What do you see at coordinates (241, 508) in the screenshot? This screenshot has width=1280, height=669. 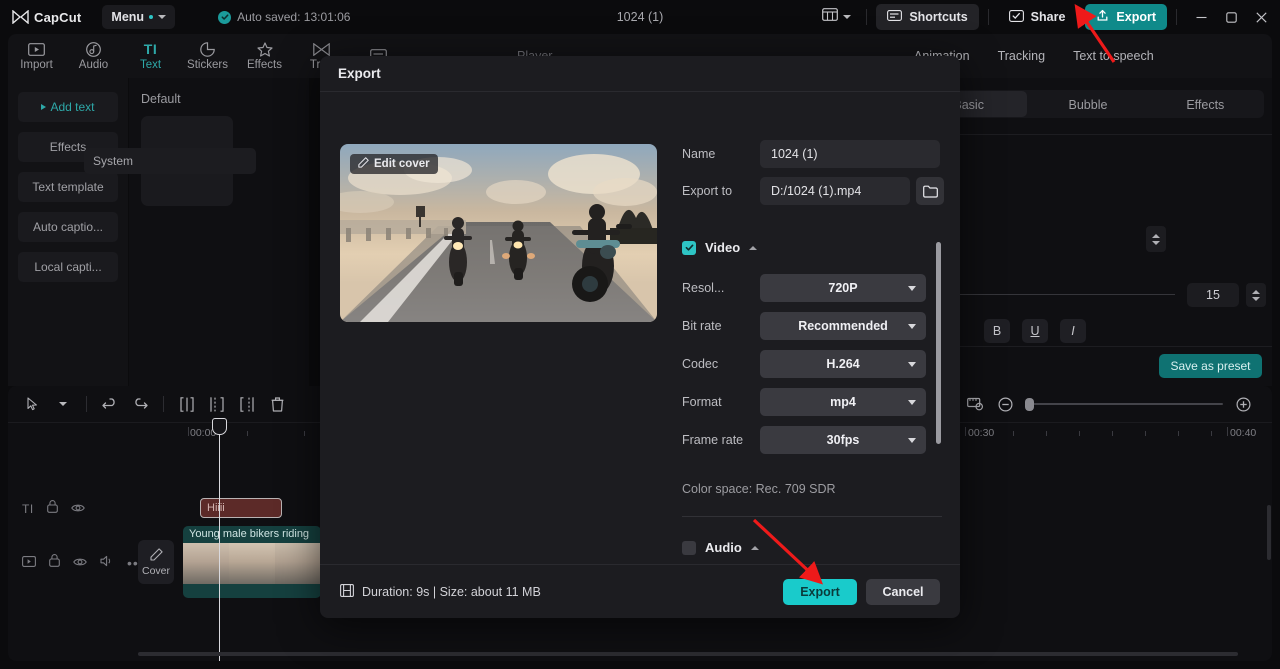 I see `text-clip: Hiiii` at bounding box center [241, 508].